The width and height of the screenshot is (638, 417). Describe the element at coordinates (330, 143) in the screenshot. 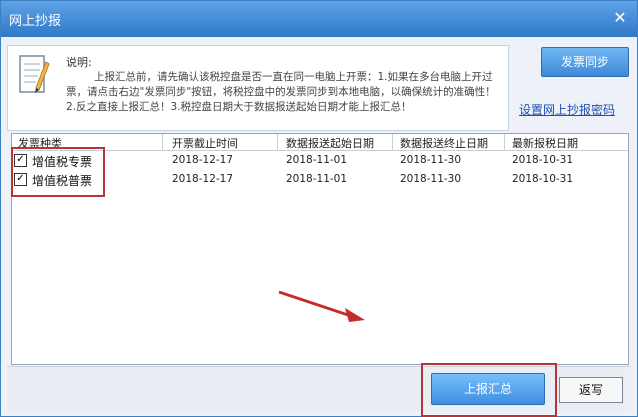

I see `header-start: 数据报送起始日期` at that location.